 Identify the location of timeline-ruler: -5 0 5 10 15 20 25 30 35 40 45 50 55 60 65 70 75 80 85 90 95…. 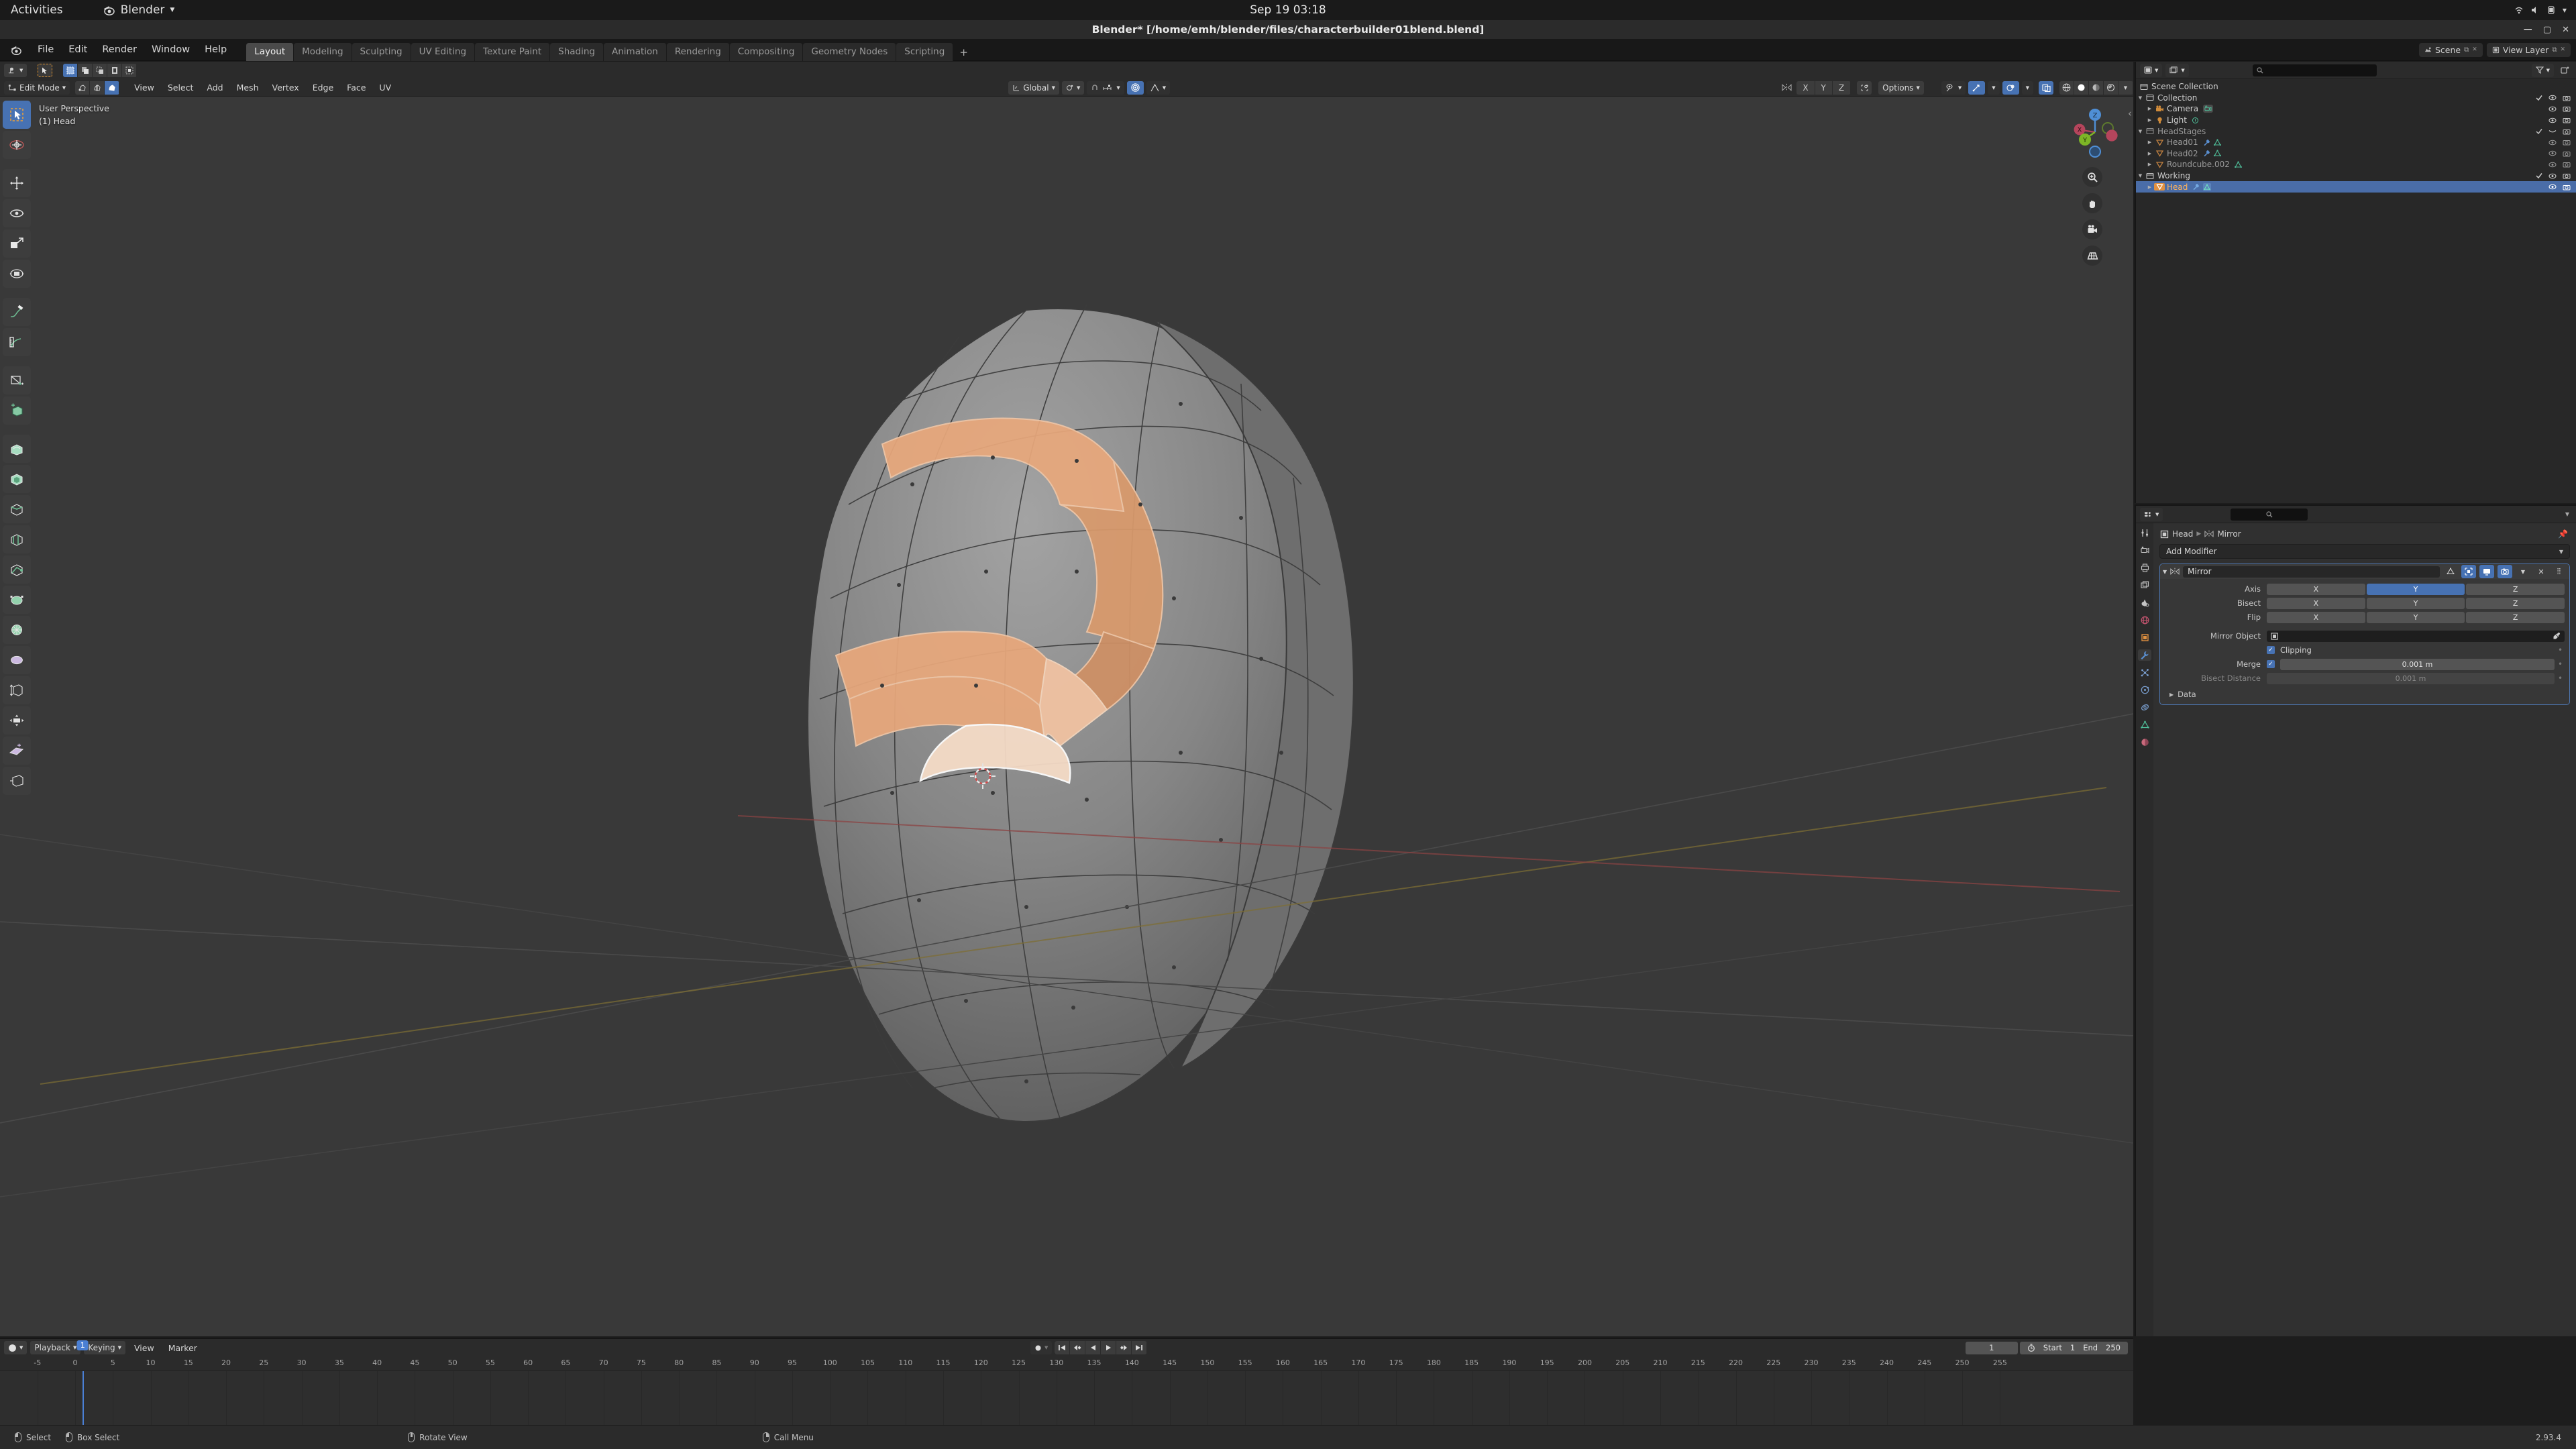
(1066, 1363).